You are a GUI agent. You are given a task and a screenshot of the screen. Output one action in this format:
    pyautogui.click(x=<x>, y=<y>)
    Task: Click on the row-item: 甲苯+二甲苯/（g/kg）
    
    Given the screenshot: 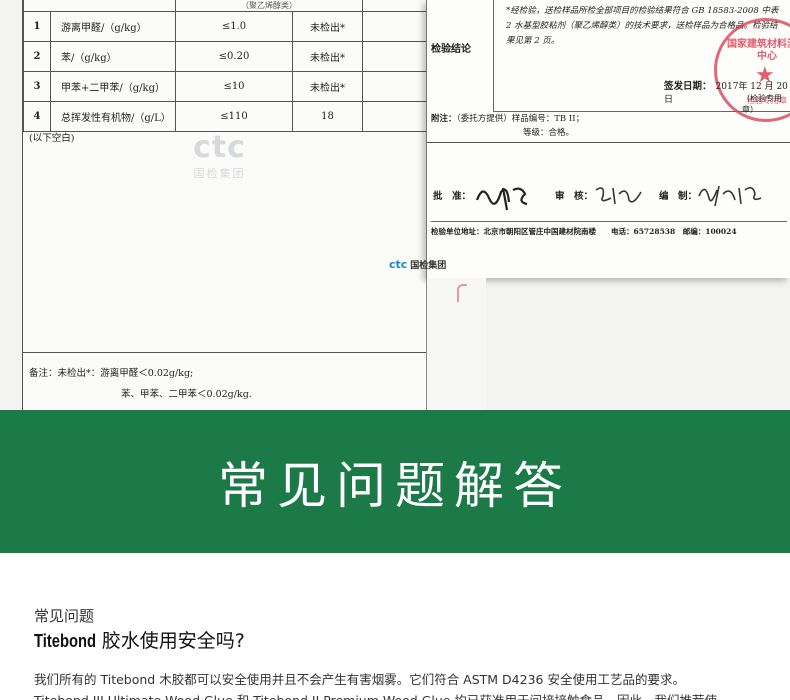 What is the action you would take?
    pyautogui.click(x=113, y=86)
    